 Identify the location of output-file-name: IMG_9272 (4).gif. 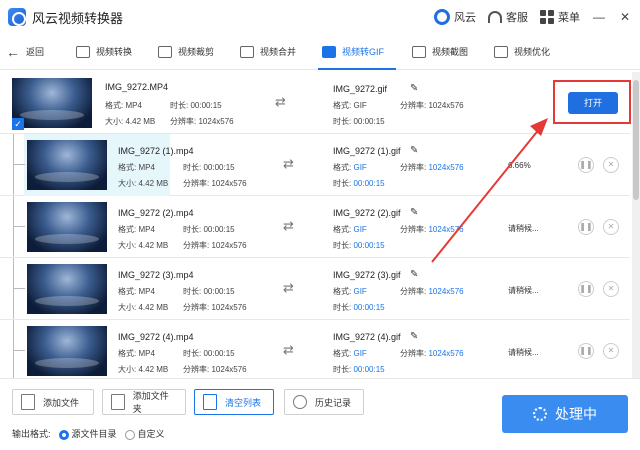
(367, 337).